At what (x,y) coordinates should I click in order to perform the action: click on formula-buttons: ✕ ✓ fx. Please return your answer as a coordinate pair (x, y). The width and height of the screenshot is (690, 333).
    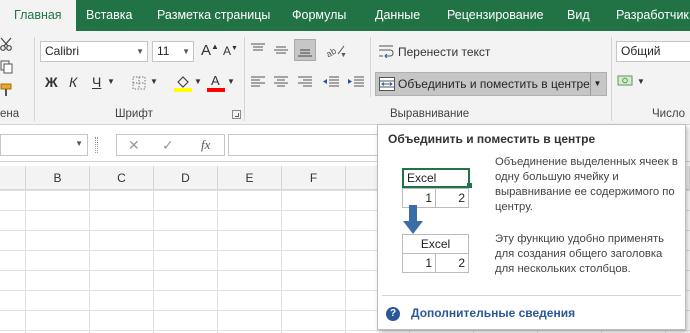
    Looking at the image, I should click on (170, 145).